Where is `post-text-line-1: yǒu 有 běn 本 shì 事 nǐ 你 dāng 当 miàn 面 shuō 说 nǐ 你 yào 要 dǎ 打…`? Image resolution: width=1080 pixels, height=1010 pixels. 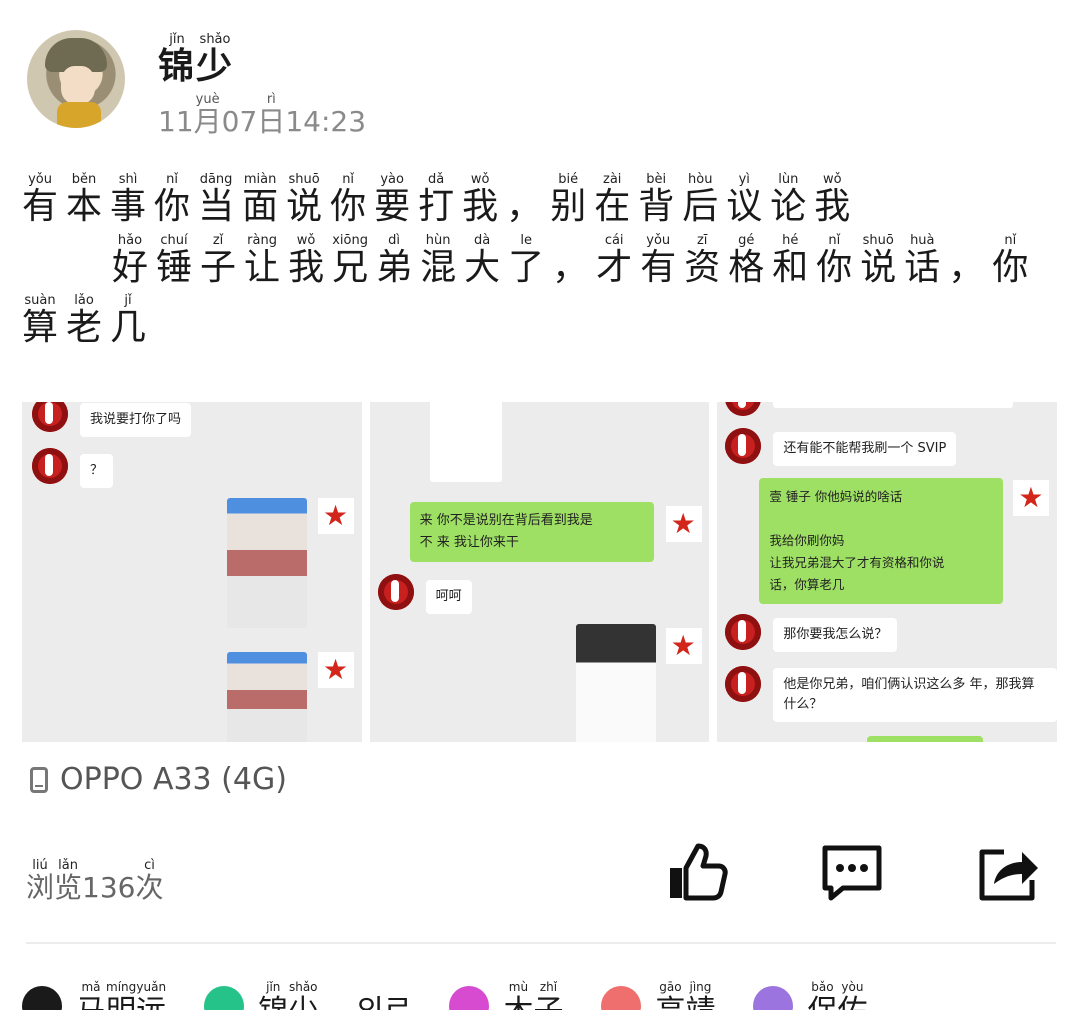
post-text-line-1: yǒu 有 běn 本 shì 事 nǐ 你 dāng 当 miàn 面 shuō 说 nǐ 你 yào 要 dǎ 打… is located at coordinates (542, 199).